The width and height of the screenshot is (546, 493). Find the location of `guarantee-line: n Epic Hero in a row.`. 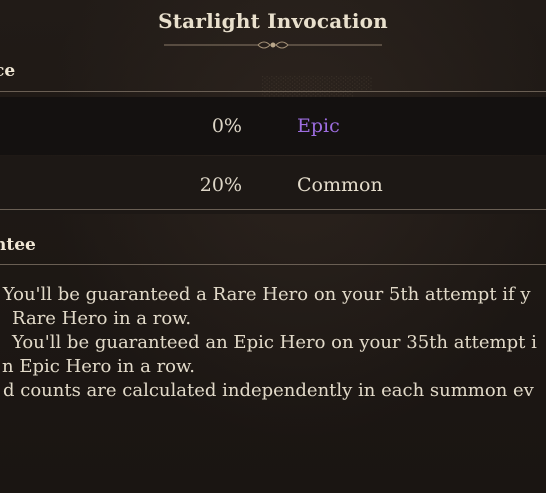

guarantee-line: n Epic Hero in a row. is located at coordinates (99, 366).